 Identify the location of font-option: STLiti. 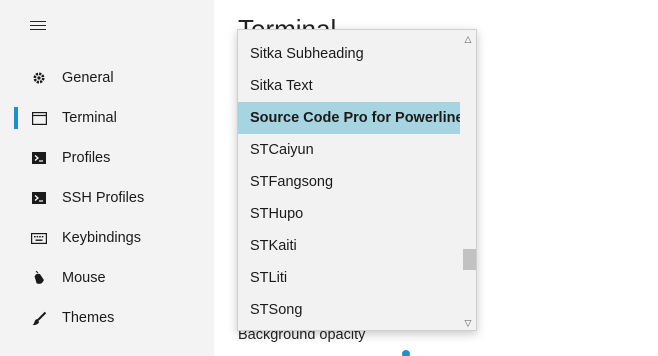
(349, 278).